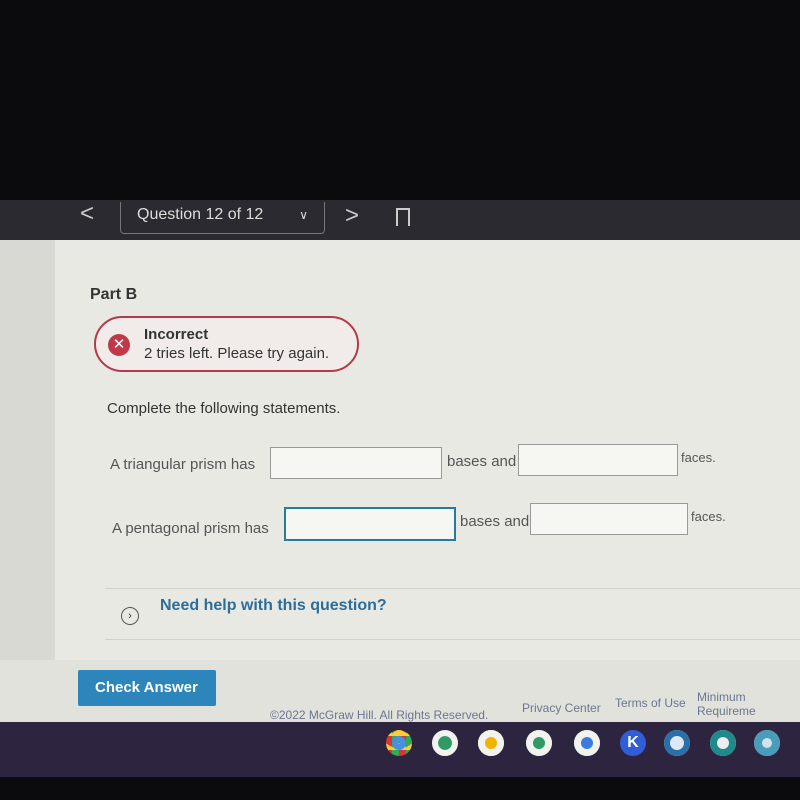 The width and height of the screenshot is (800, 800). What do you see at coordinates (237, 353) in the screenshot?
I see `feedback-message: 2 tries left. Please try again.` at bounding box center [237, 353].